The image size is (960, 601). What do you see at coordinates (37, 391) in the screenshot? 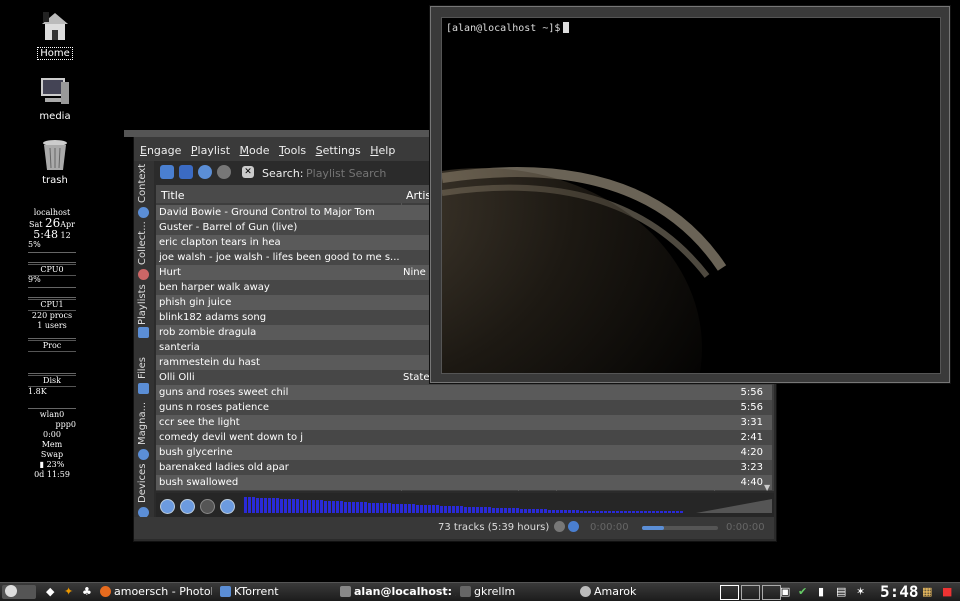
I see `gk-disk-value: 1.8K` at bounding box center [37, 391].